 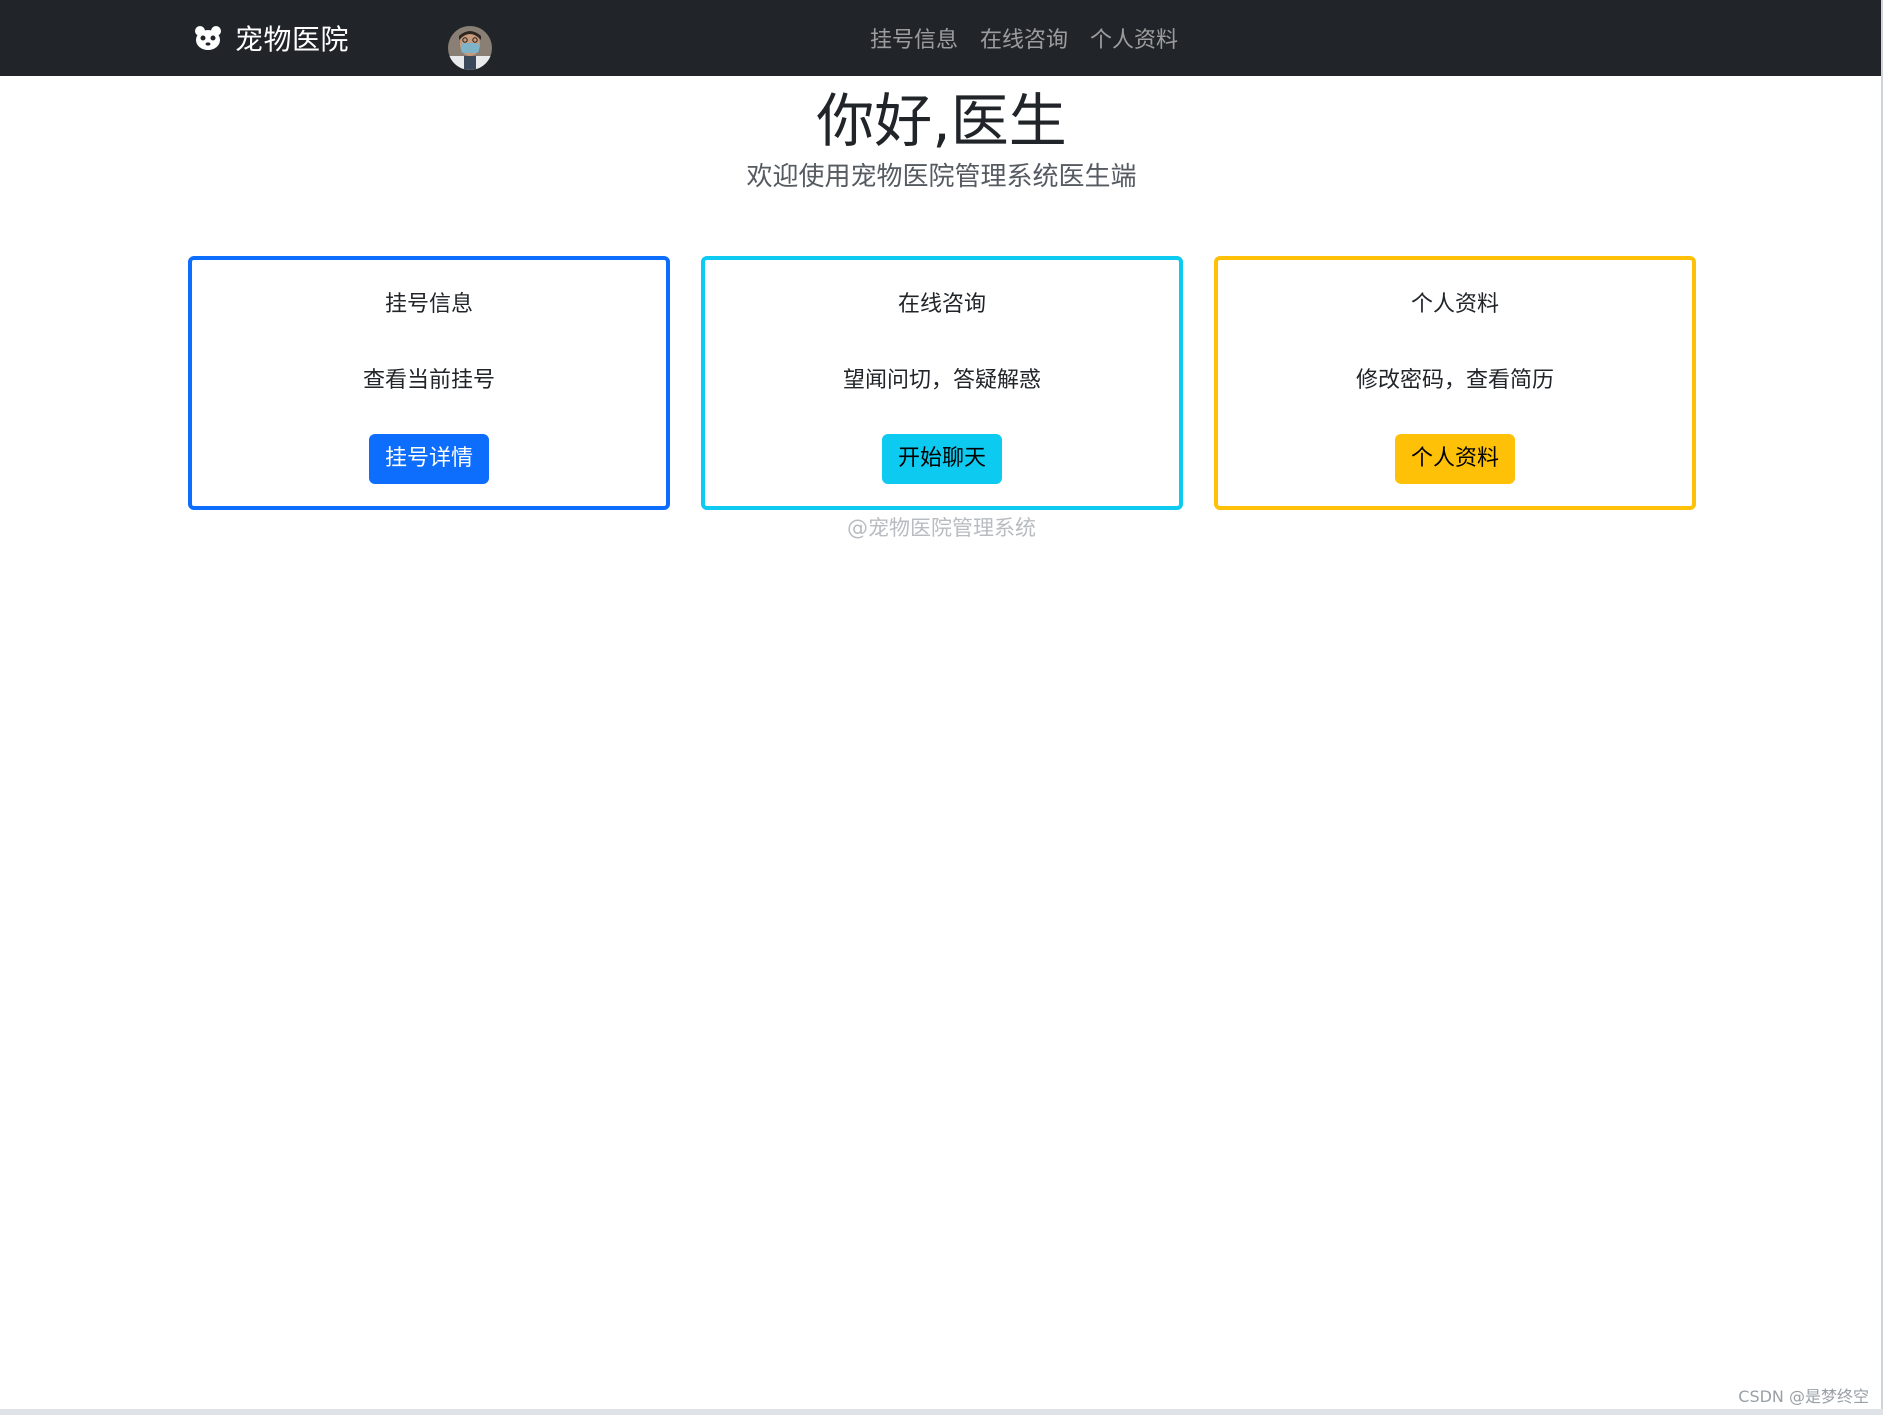 I want to click on nav-links: 挂号信息 在线咨询 个人资料, so click(x=1024, y=38).